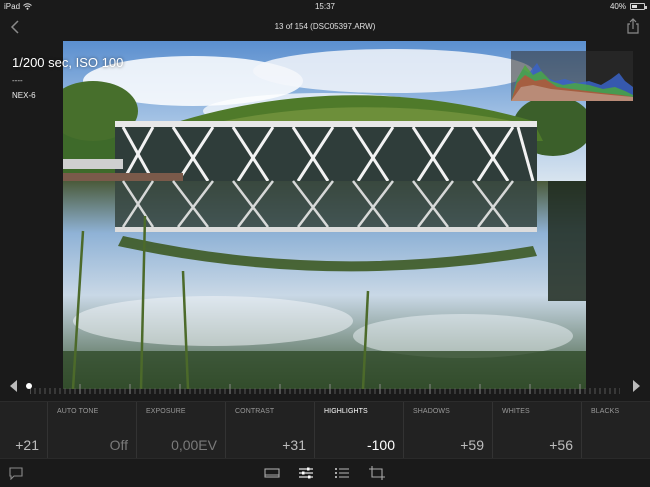 The image size is (650, 487). Describe the element at coordinates (572, 82) in the screenshot. I see `histogram-graph` at that location.